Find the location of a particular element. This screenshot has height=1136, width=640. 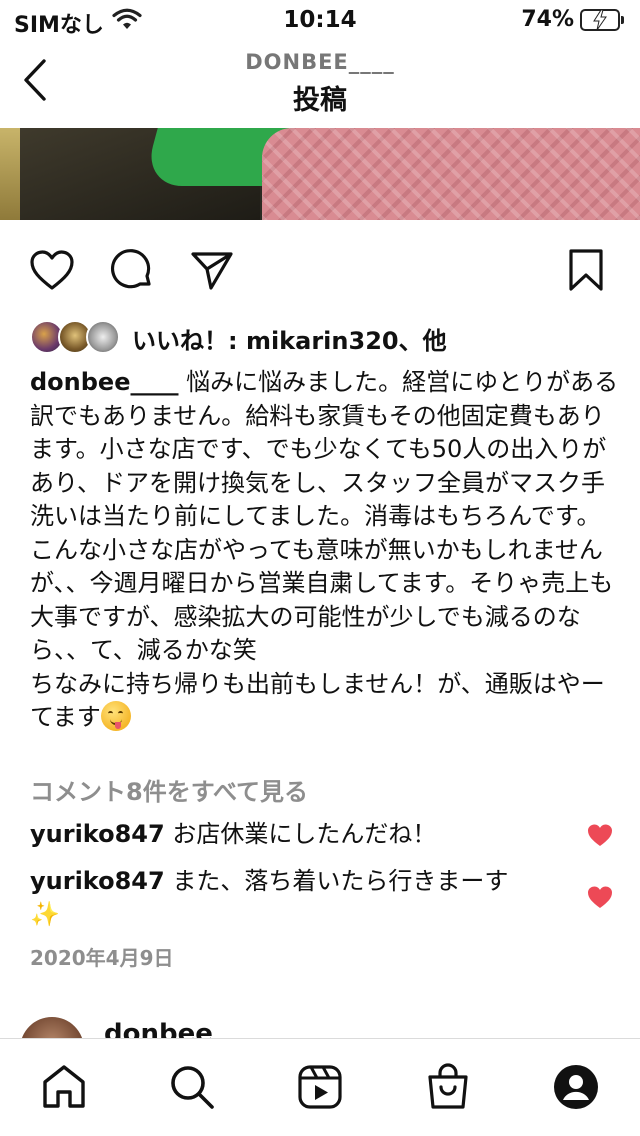

reels-icon is located at coordinates (320, 1087).